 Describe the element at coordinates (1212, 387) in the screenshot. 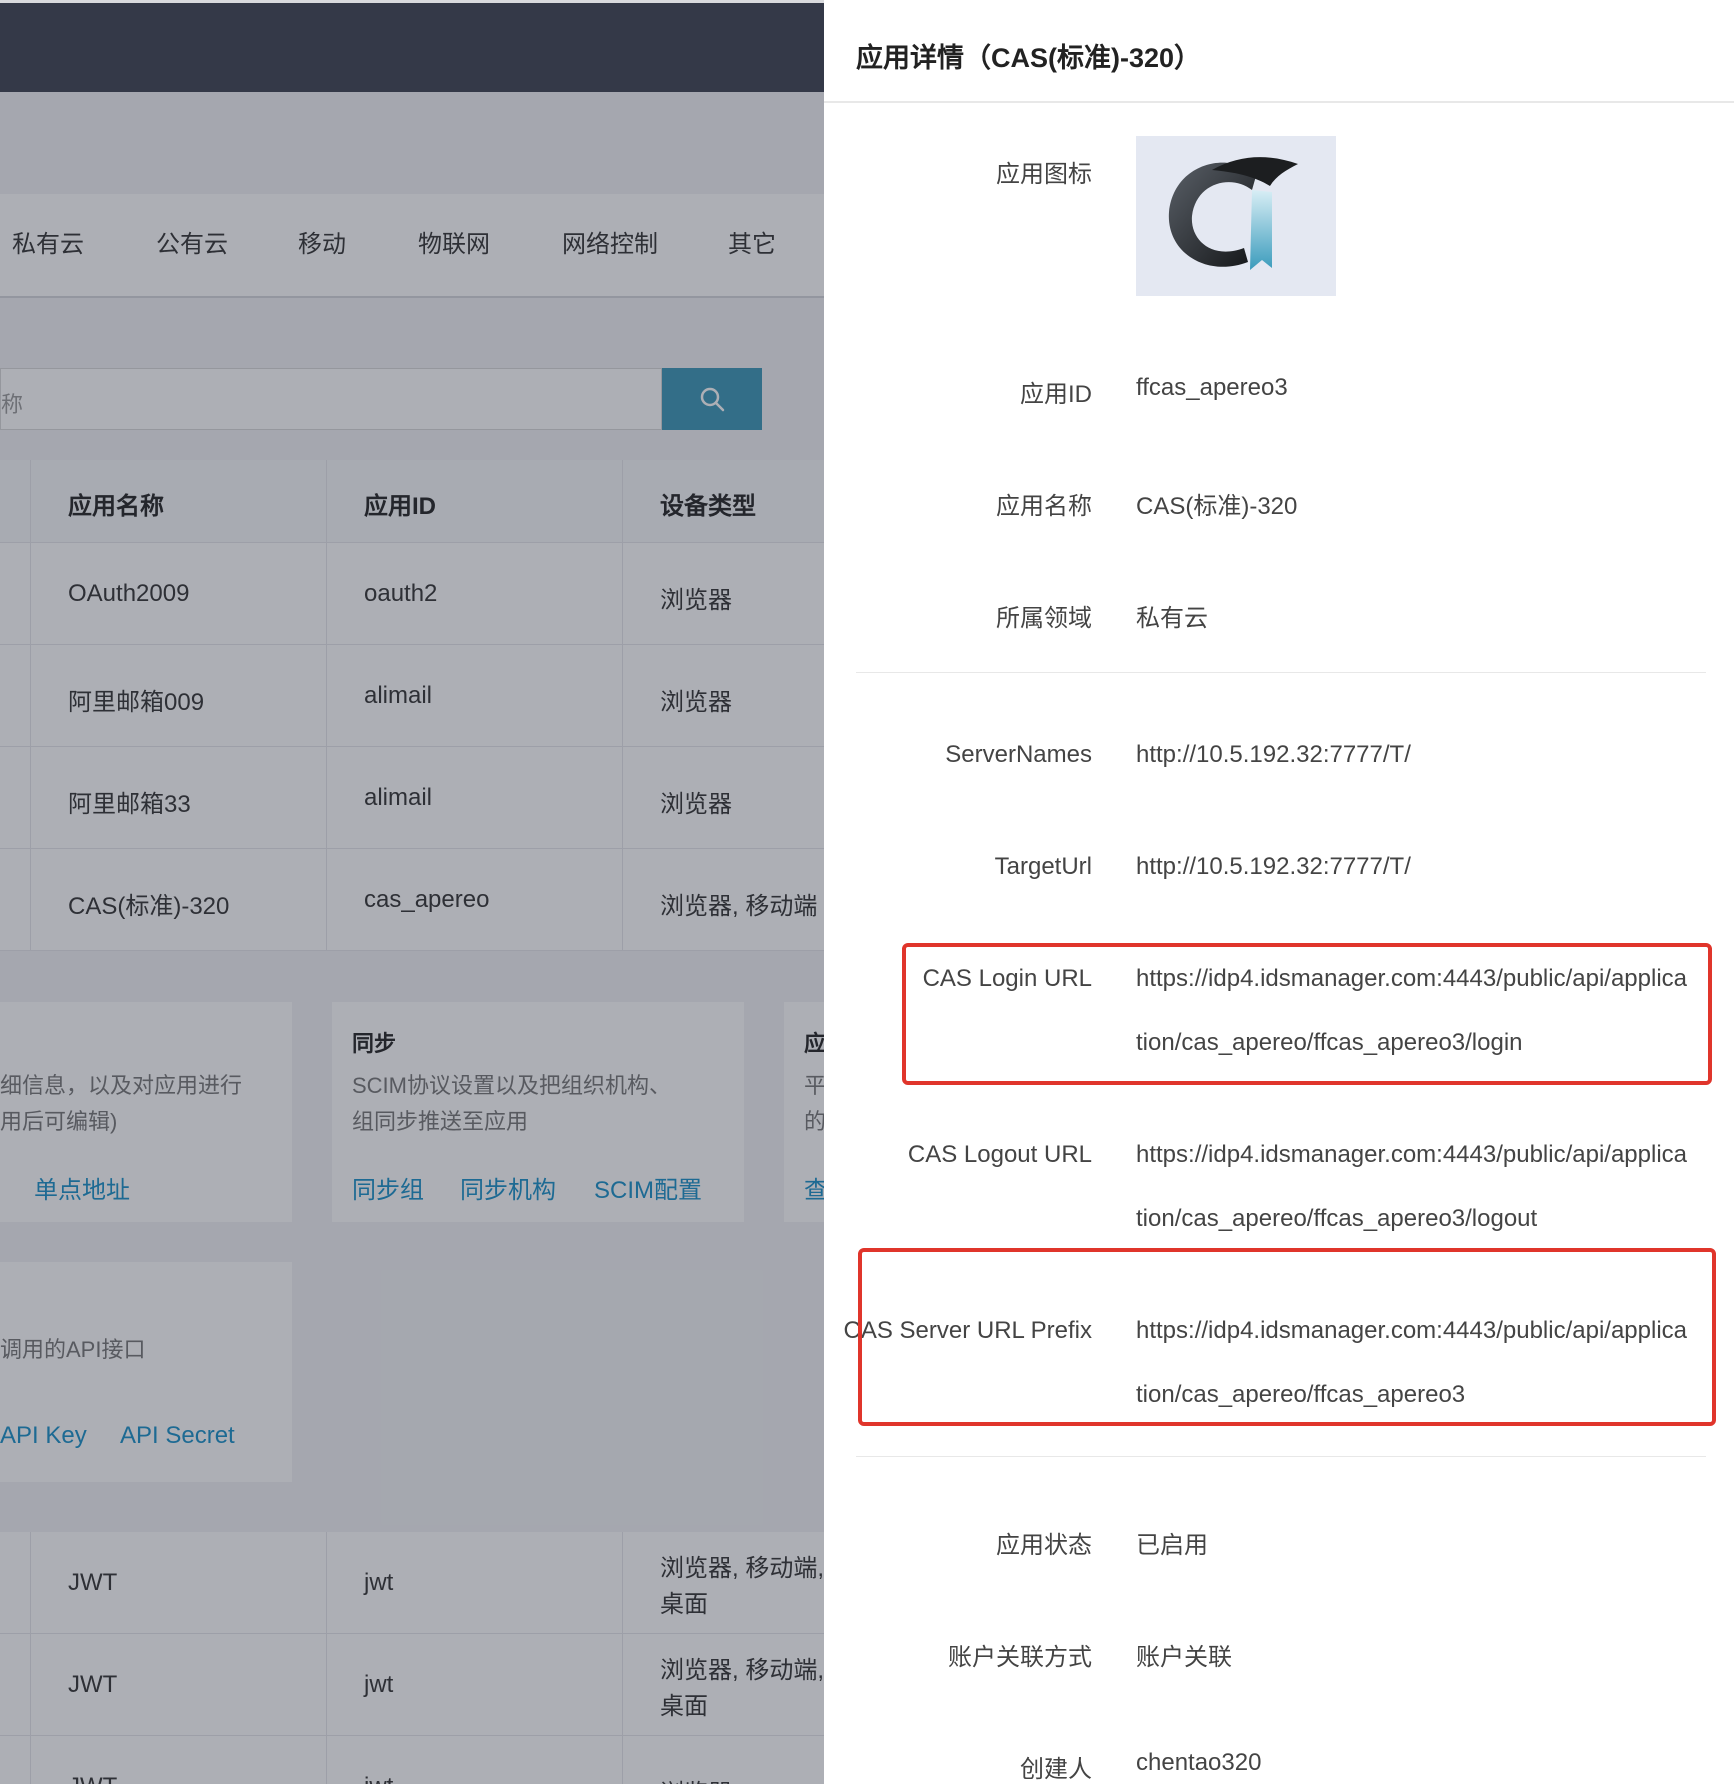

I see `app-id-value: ffcas_apereo3` at that location.